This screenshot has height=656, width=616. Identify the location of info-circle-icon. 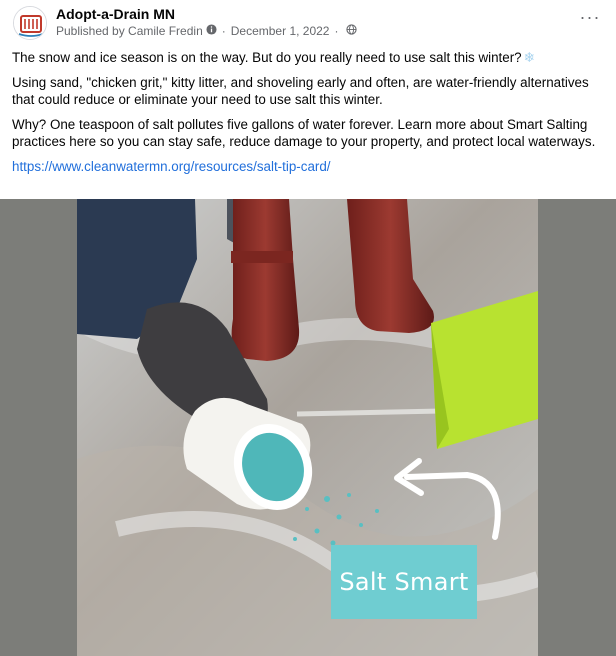
(211, 31).